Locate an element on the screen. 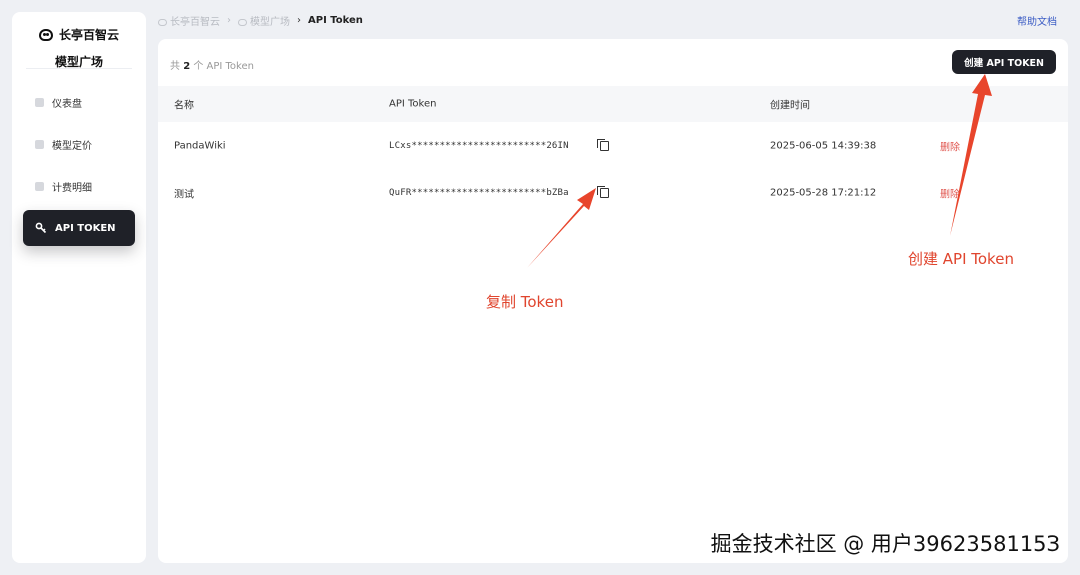 The image size is (1080, 575). brand: 长亭百智云 模型广场 is located at coordinates (79, 40).